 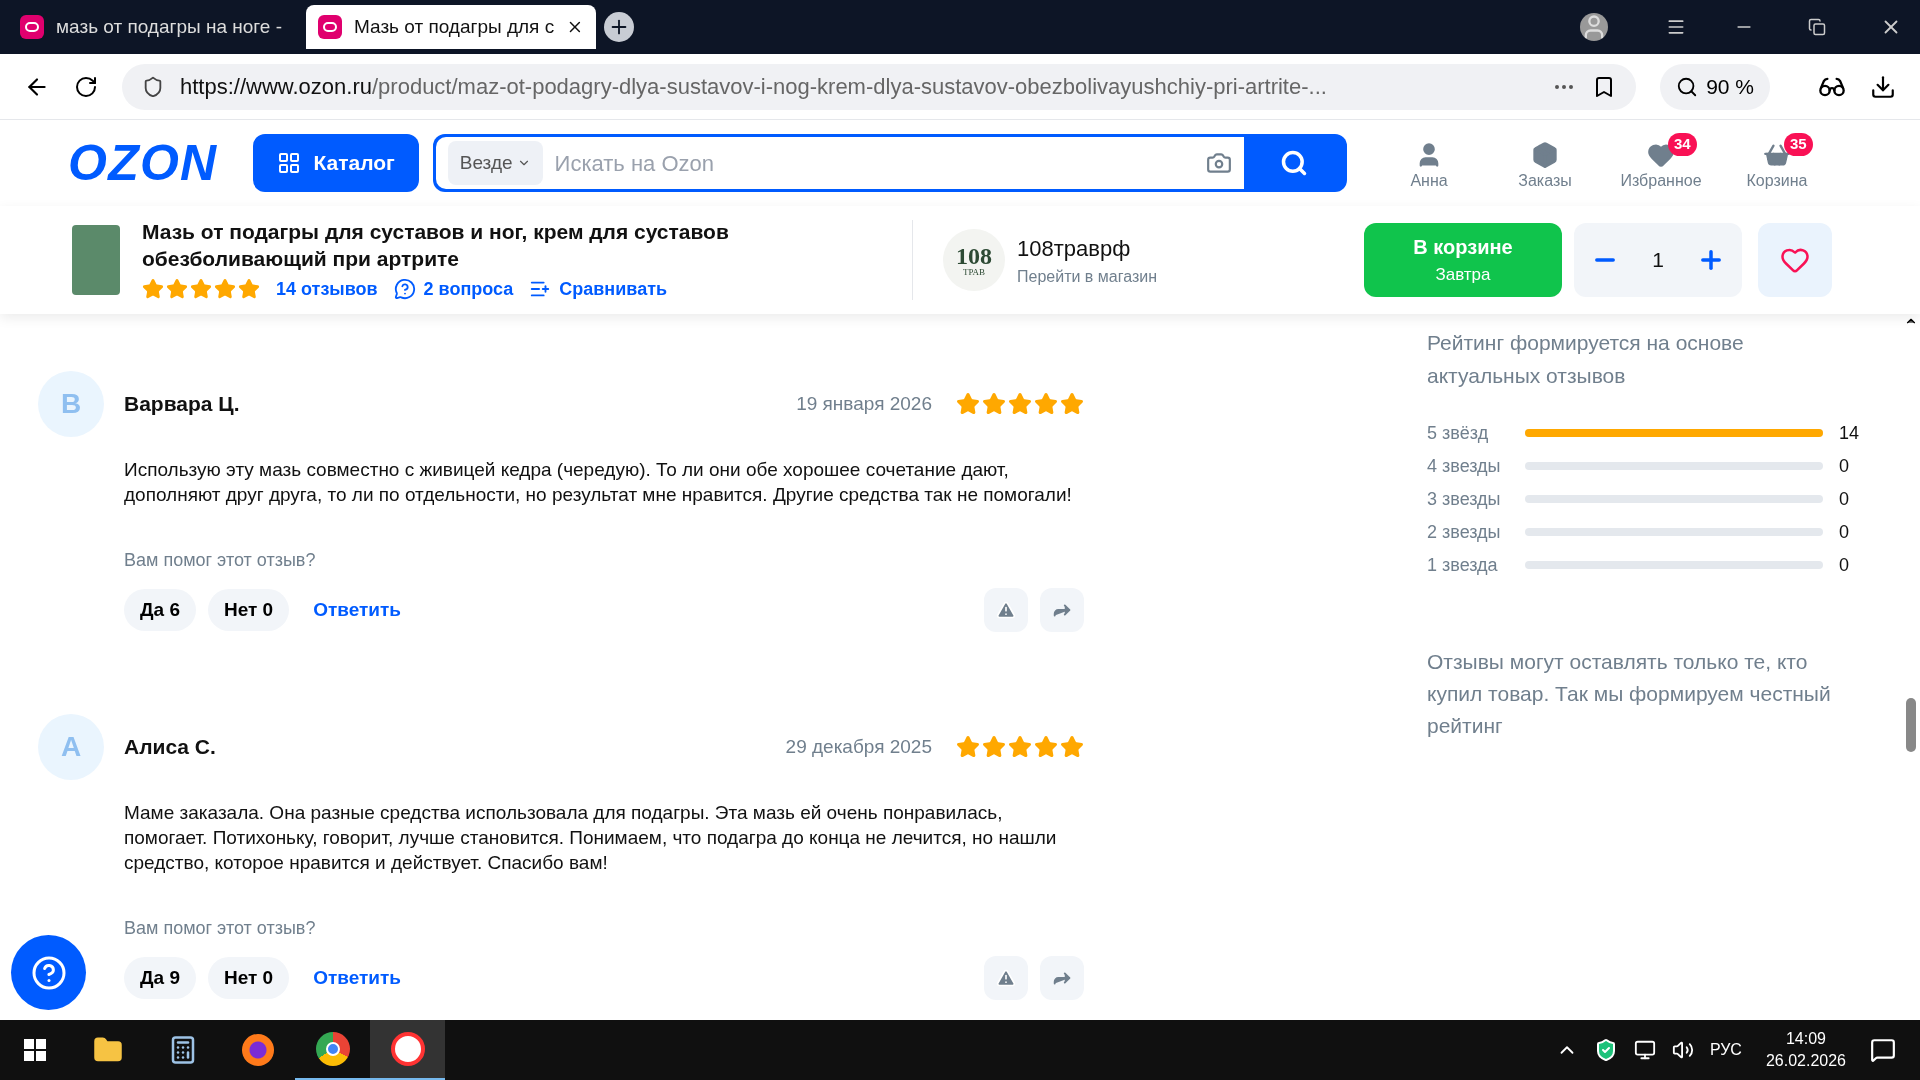 What do you see at coordinates (598, 289) in the screenshot?
I see `compare-link: Сравнивать` at bounding box center [598, 289].